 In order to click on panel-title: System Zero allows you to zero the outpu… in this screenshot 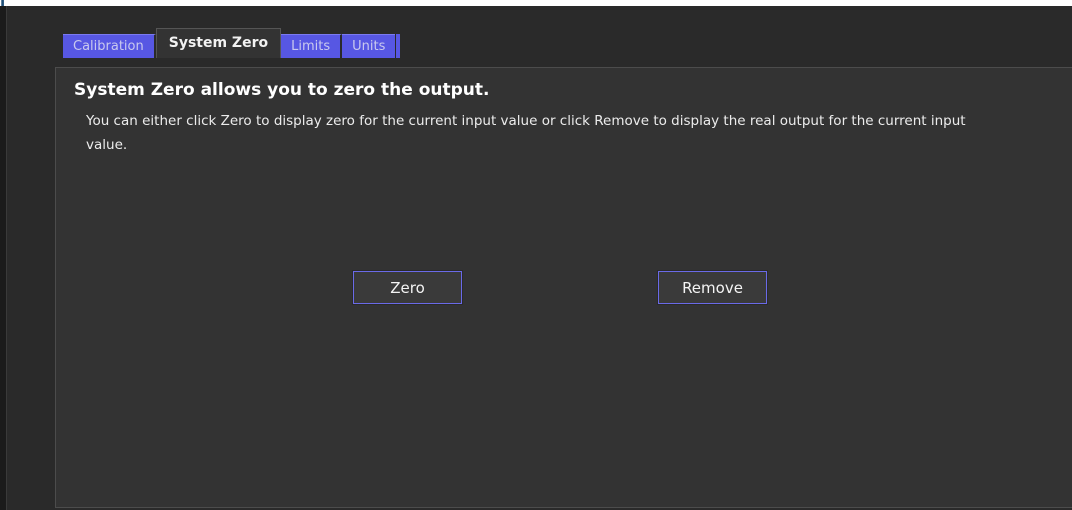, I will do `click(282, 90)`.